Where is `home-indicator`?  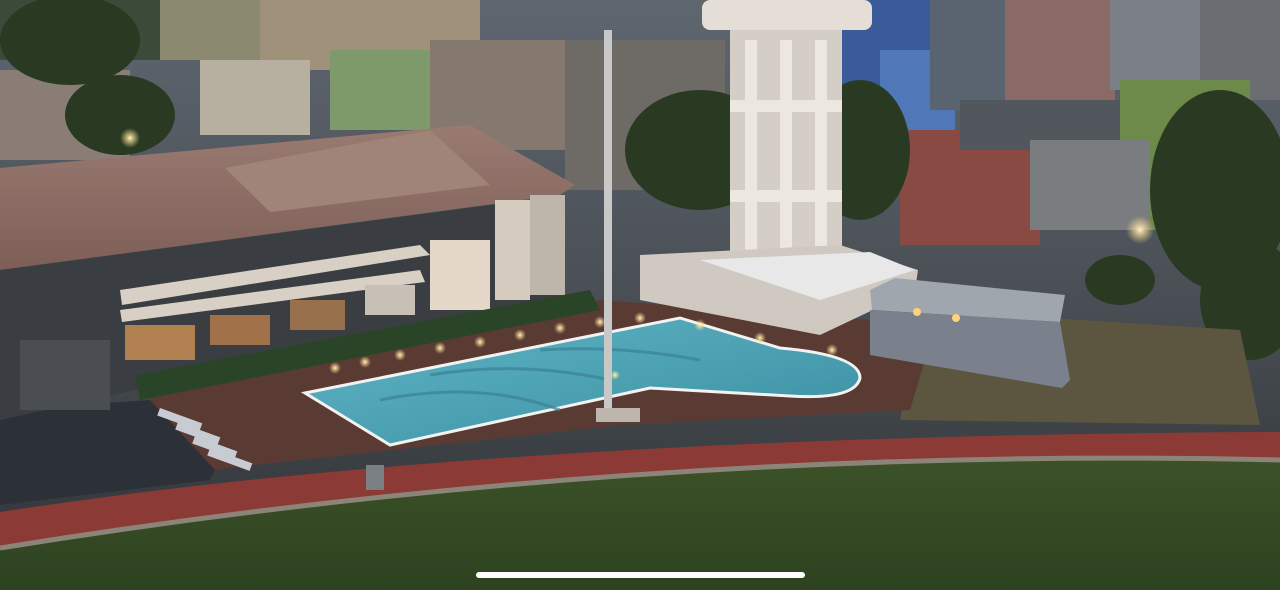
home-indicator is located at coordinates (640, 575).